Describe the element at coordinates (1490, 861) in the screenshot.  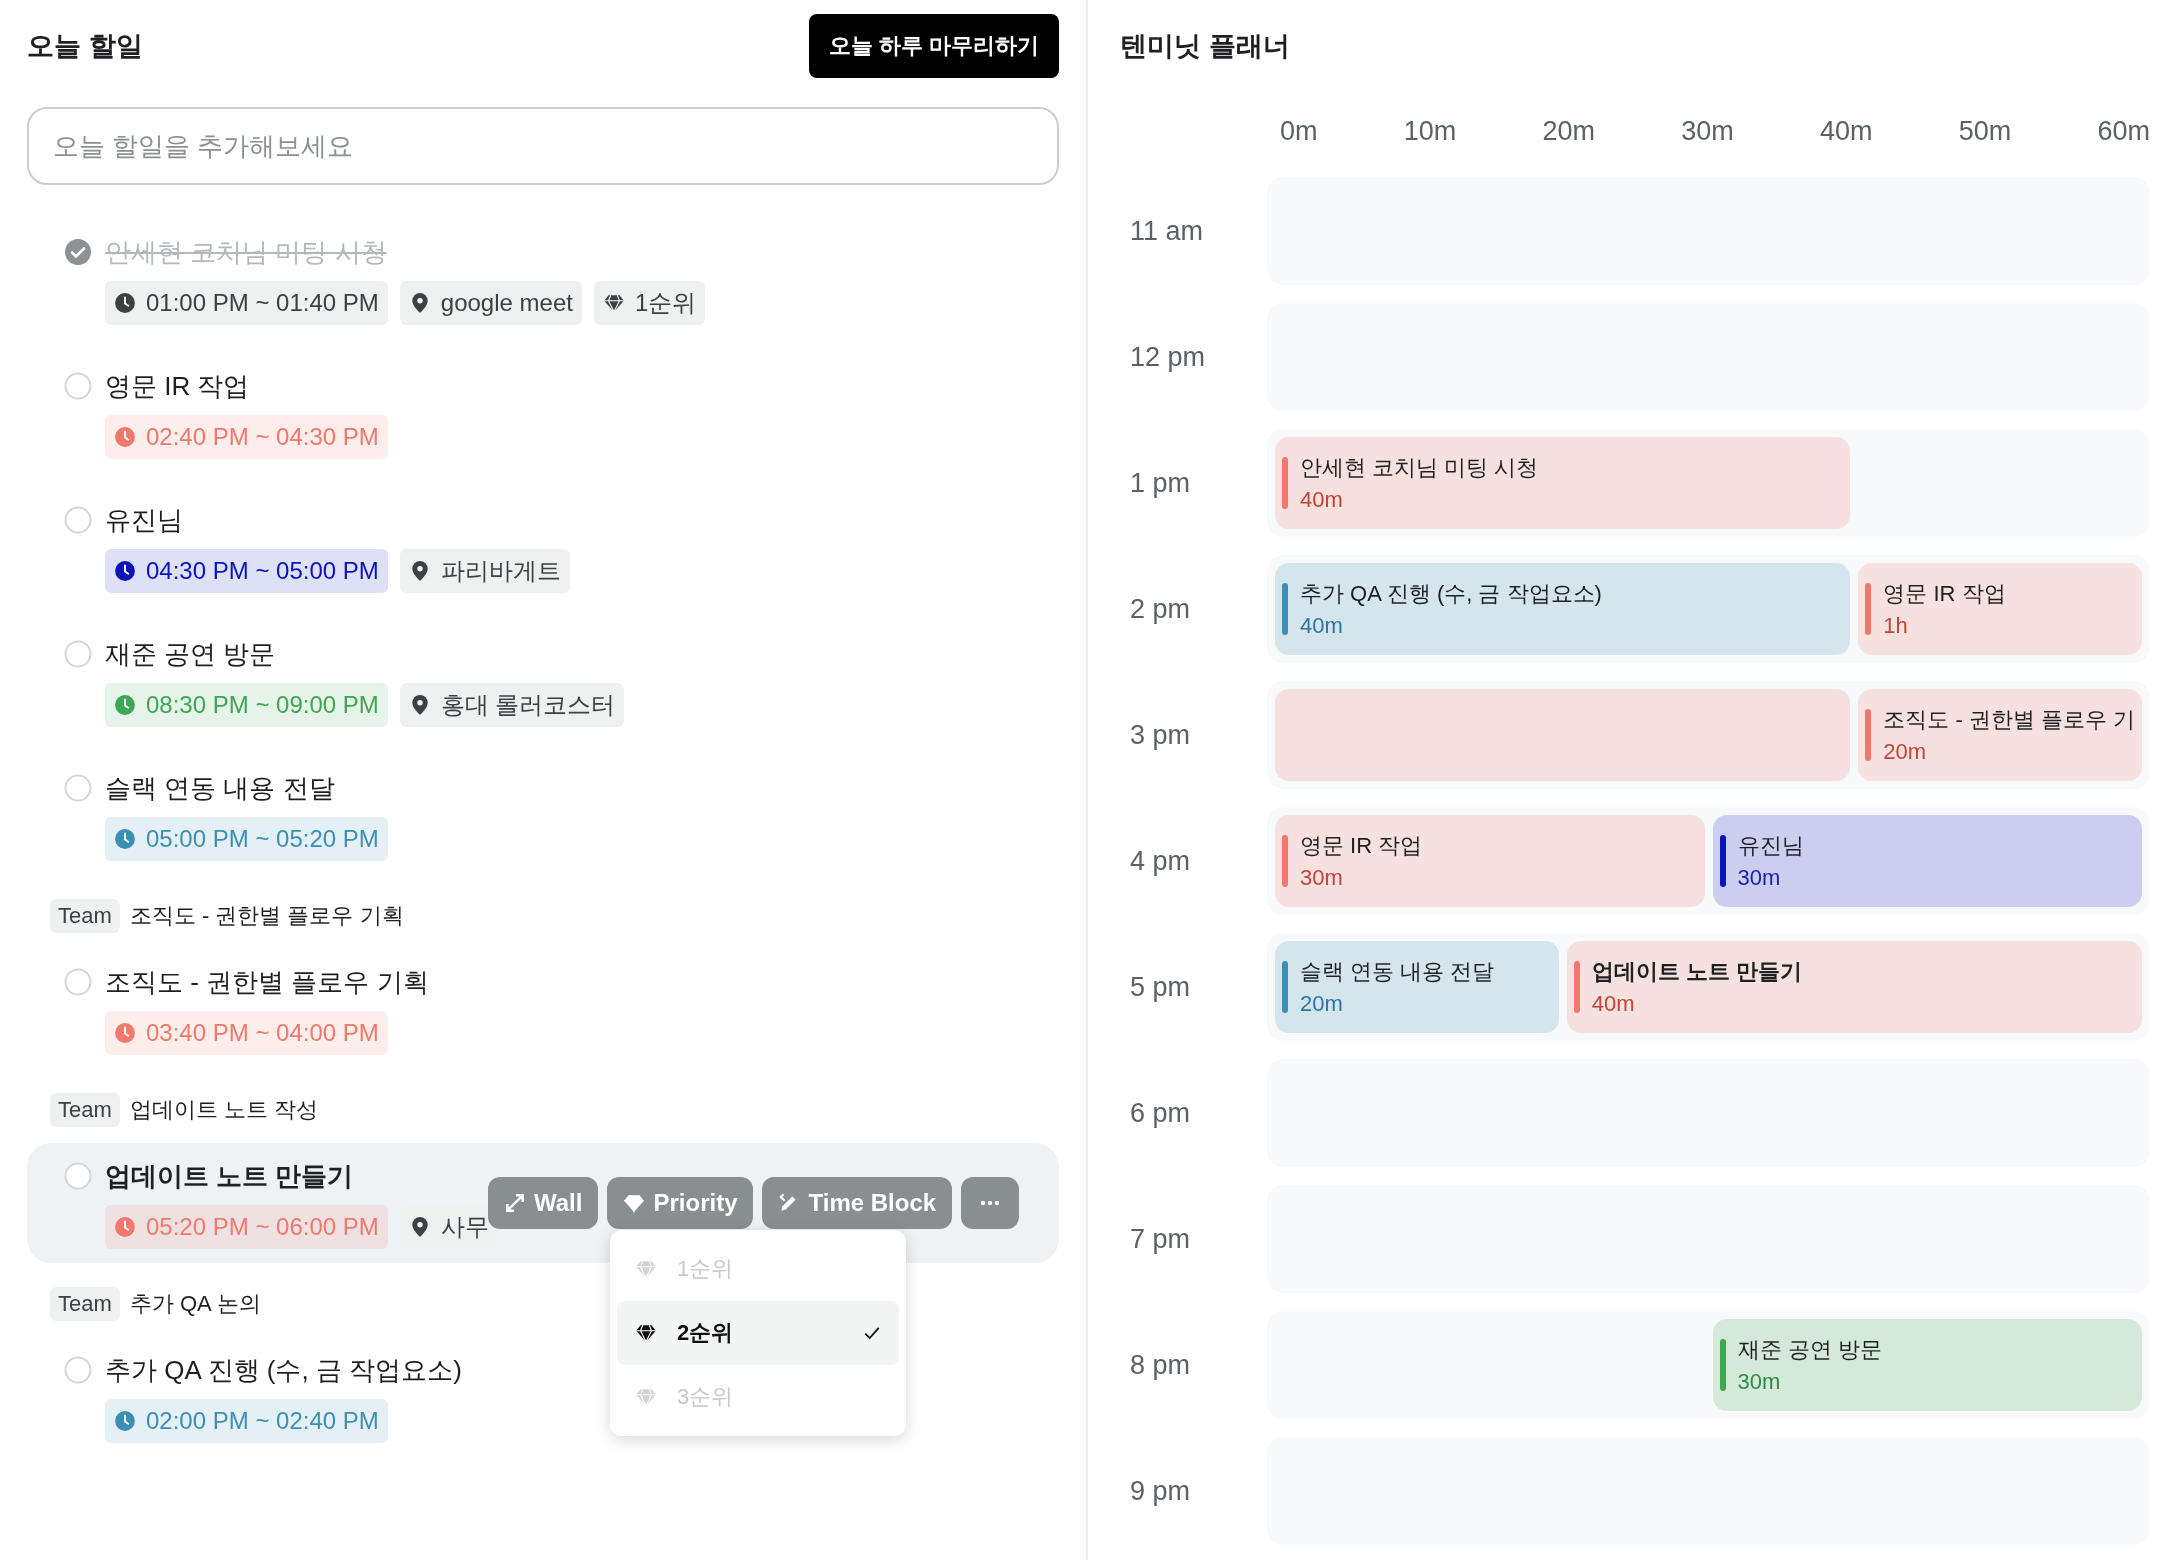
I see `time-block: 영문 IR 작업 30m` at that location.